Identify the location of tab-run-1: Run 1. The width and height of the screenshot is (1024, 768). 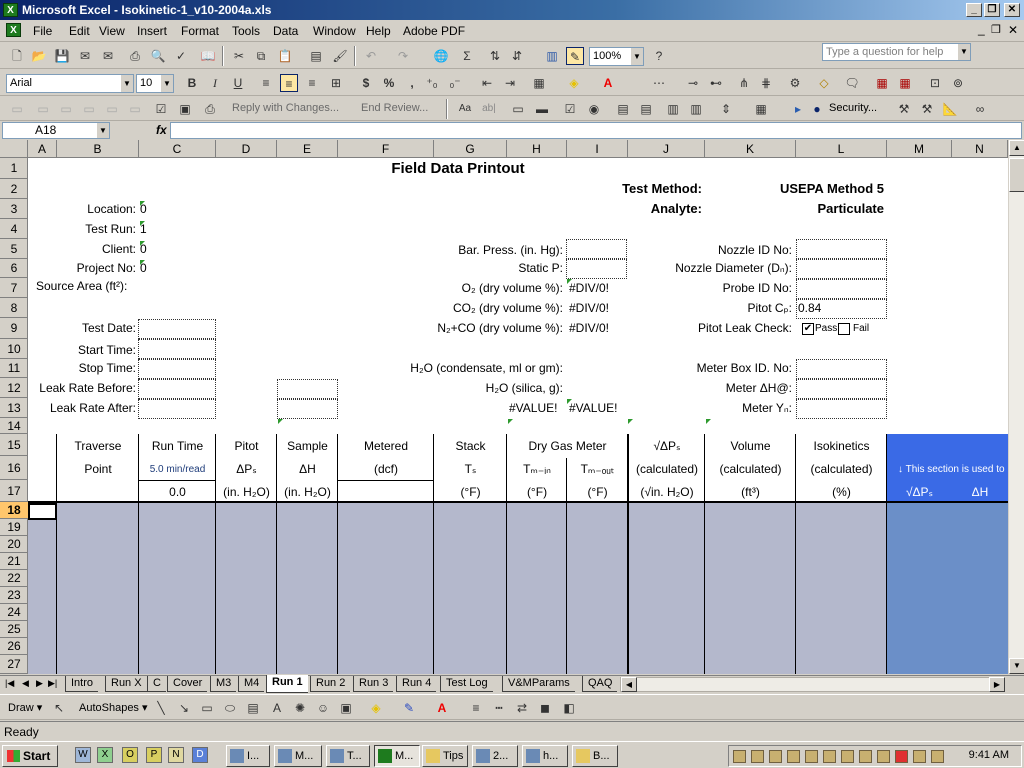
(287, 684).